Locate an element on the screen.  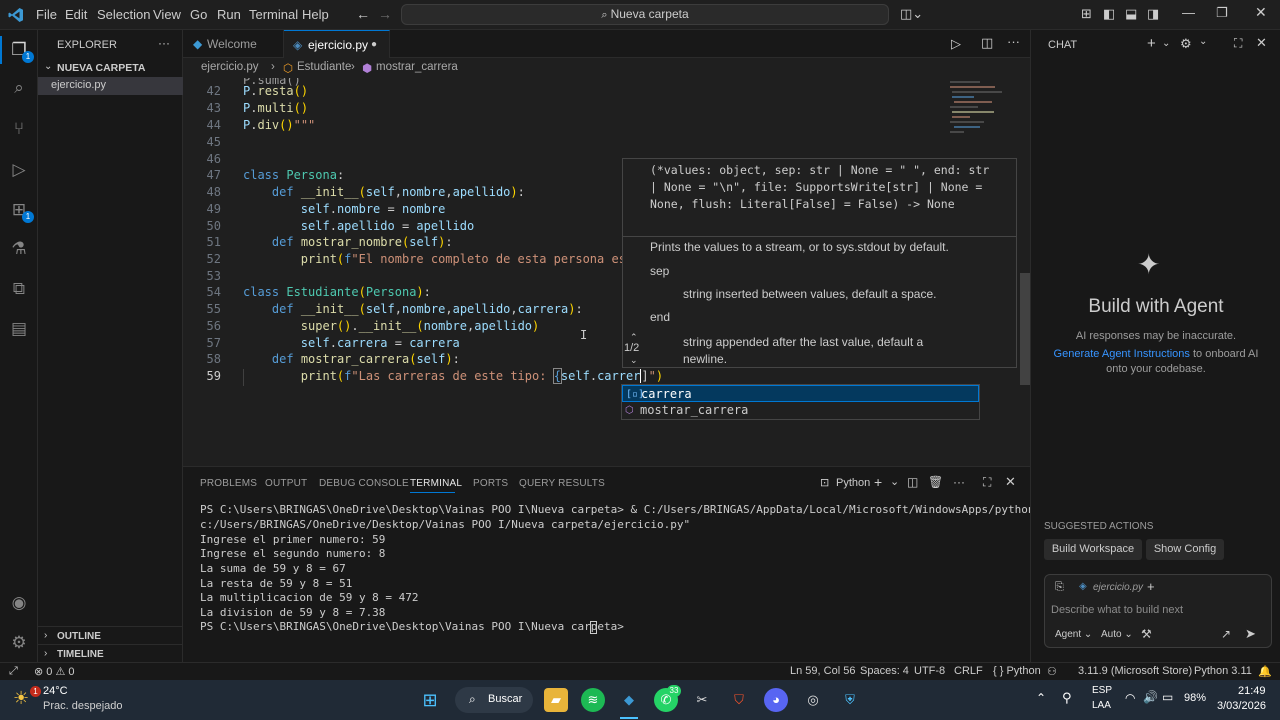
menu-edit: Edit is located at coordinates (76, 14).